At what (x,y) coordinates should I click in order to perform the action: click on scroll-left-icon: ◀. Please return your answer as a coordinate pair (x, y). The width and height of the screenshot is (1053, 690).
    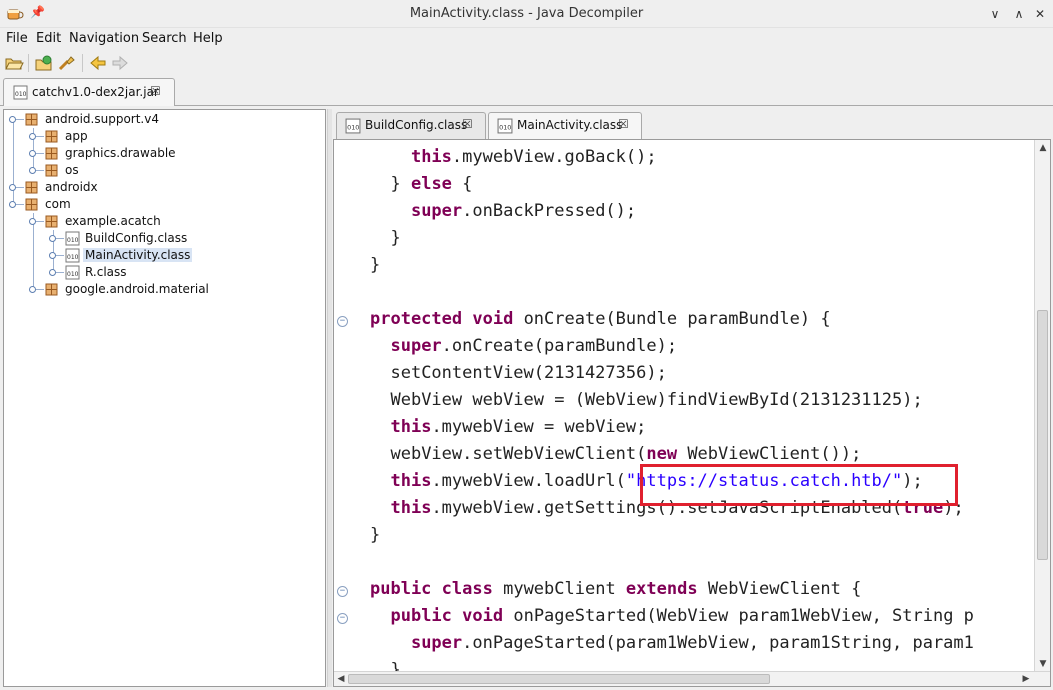
    Looking at the image, I should click on (341, 679).